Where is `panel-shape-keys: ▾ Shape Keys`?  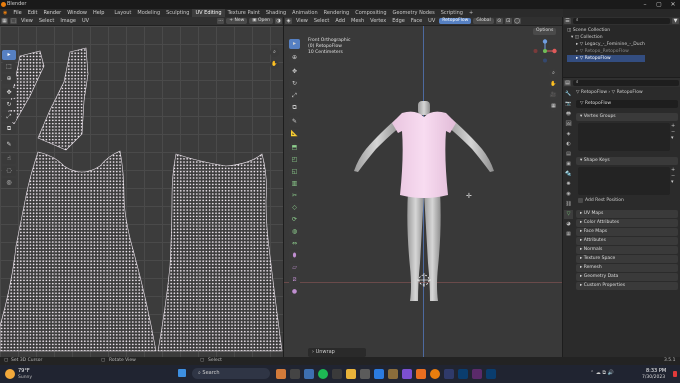
panel-shape-keys: ▾ Shape Keys is located at coordinates (627, 161).